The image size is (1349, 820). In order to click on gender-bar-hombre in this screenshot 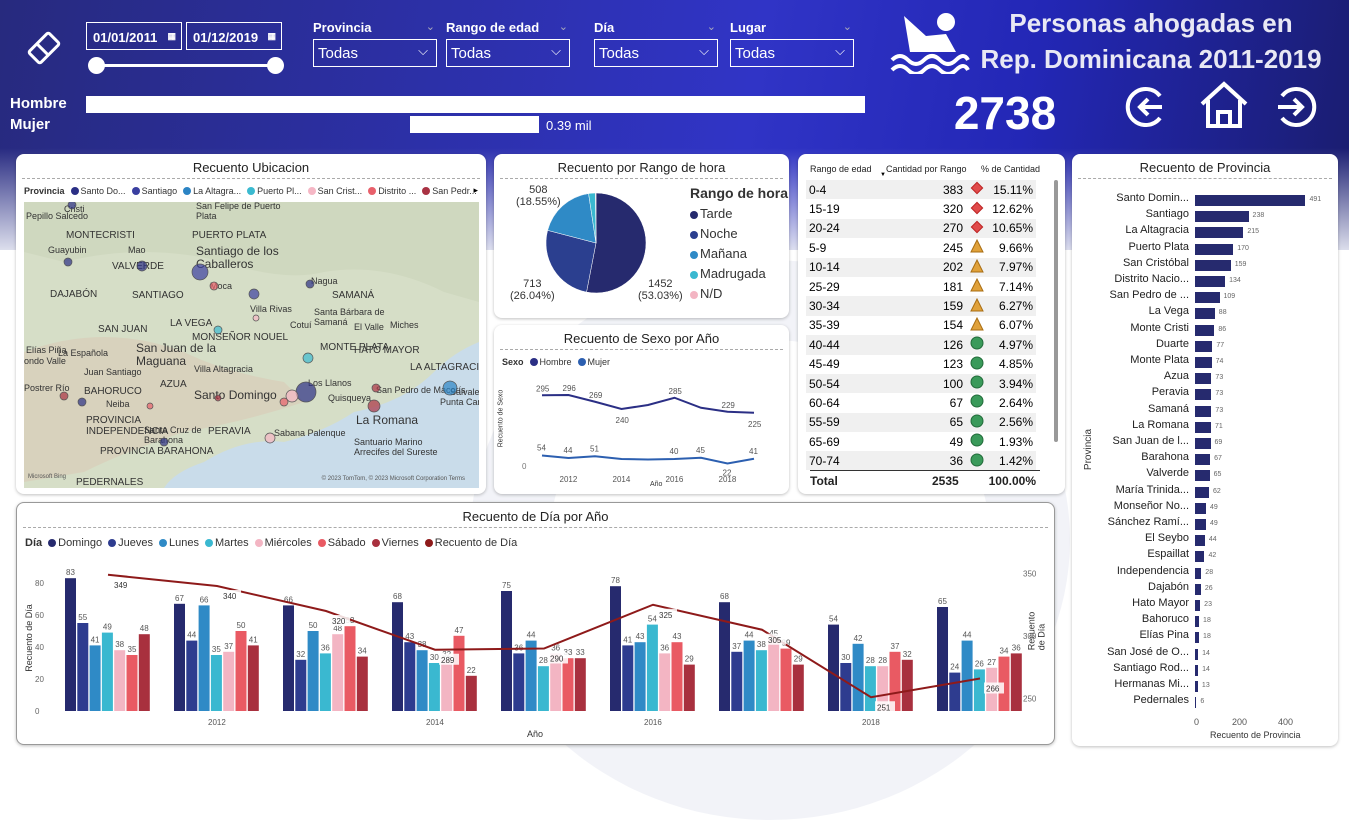, I will do `click(475, 104)`.